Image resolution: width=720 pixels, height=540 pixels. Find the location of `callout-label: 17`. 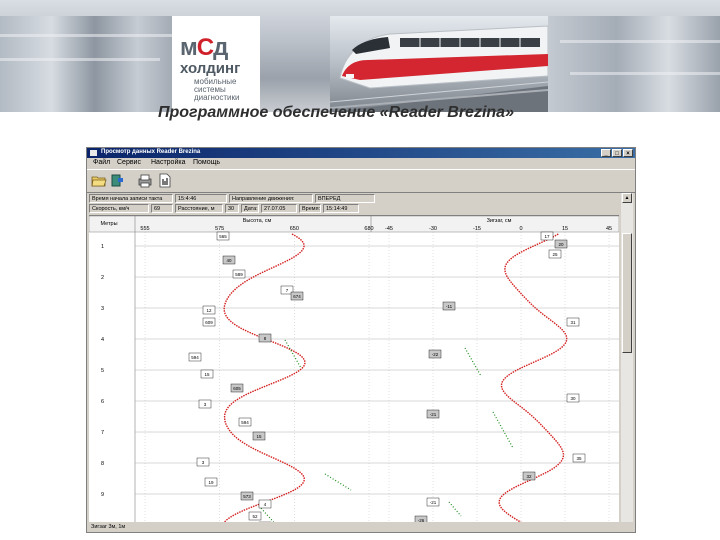

callout-label: 17 is located at coordinates (547, 236).